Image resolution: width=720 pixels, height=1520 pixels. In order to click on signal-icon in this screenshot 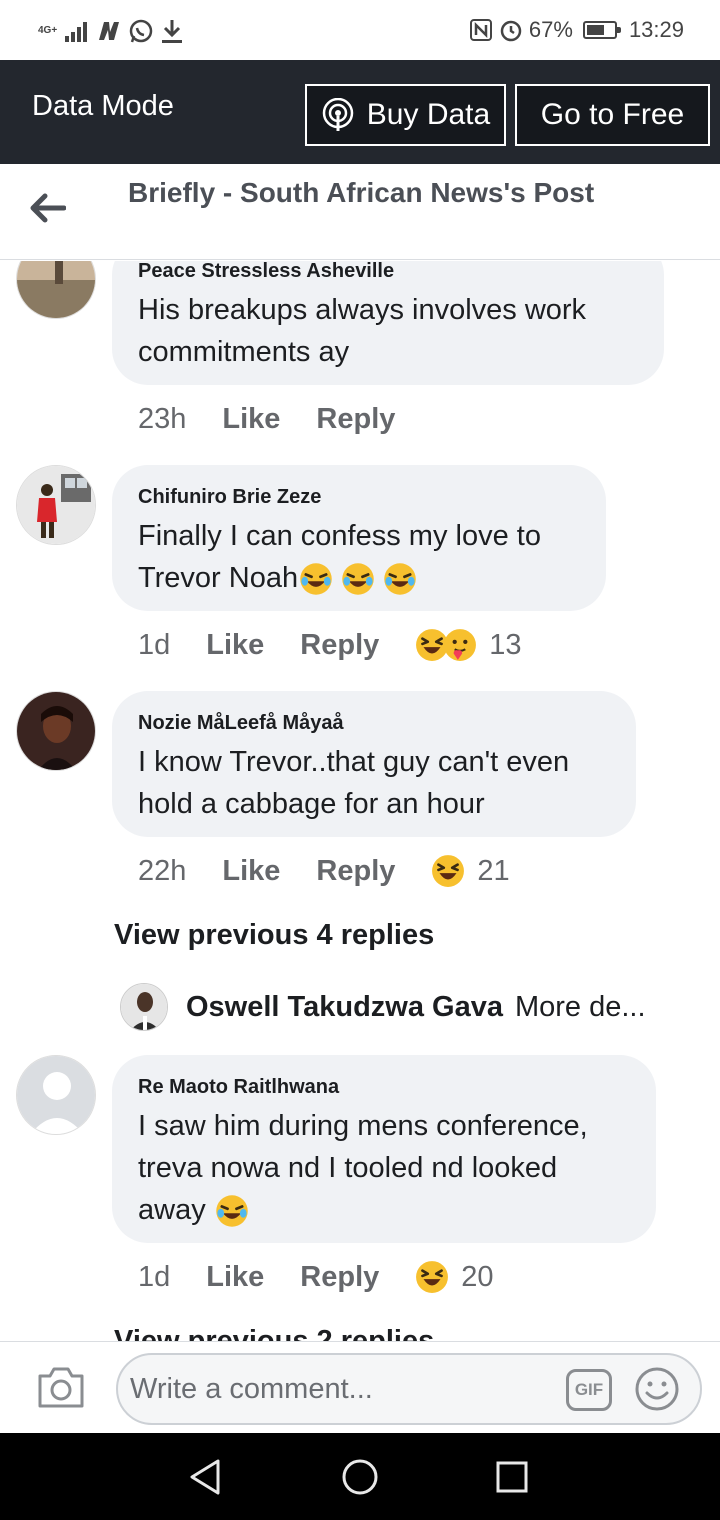, I will do `click(76, 32)`.